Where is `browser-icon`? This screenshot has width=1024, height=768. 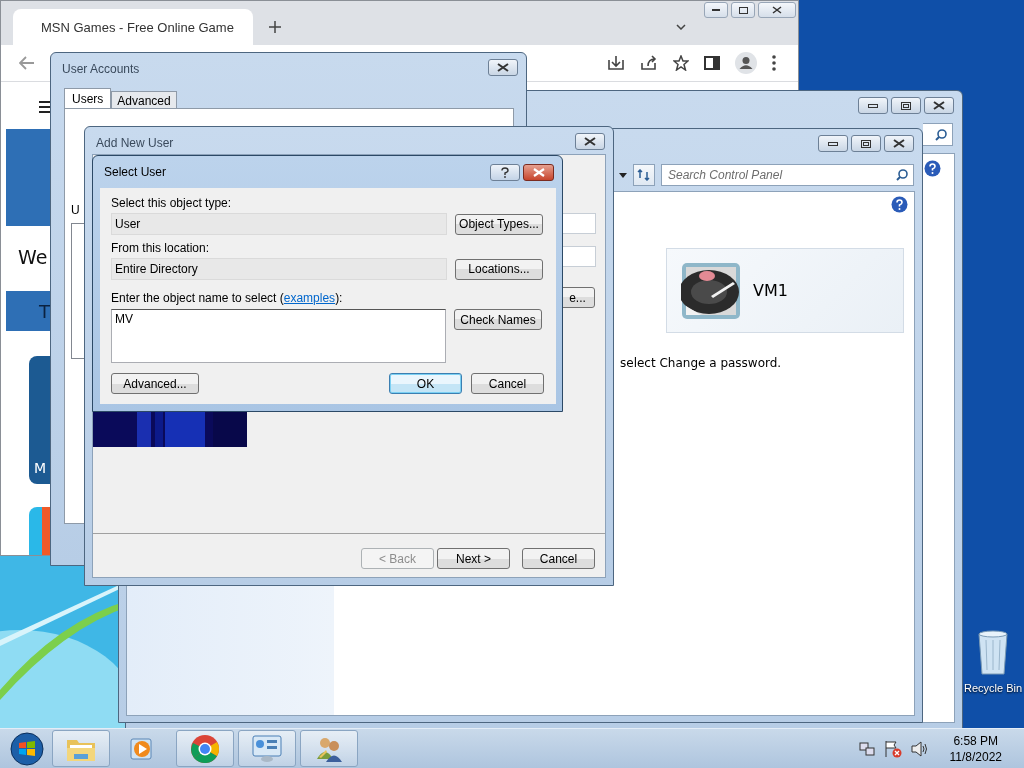 browser-icon is located at coordinates (205, 748).